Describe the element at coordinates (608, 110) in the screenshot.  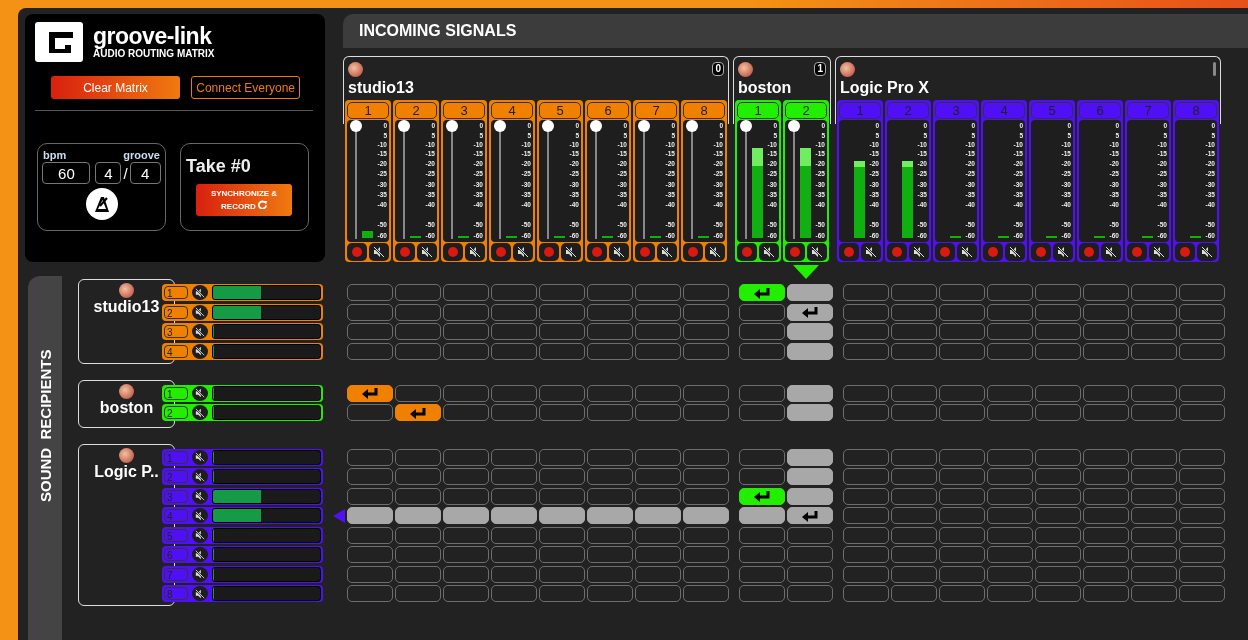
I see `channel-label: 6` at that location.